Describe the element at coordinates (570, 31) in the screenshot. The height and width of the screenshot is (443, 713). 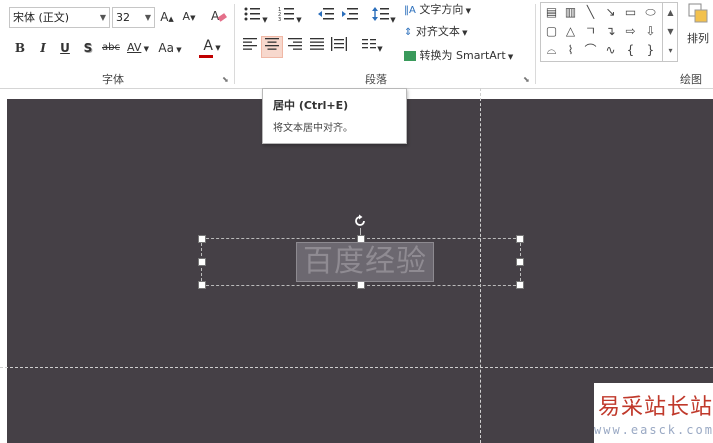
I see `triangle-shape-icon: △` at that location.